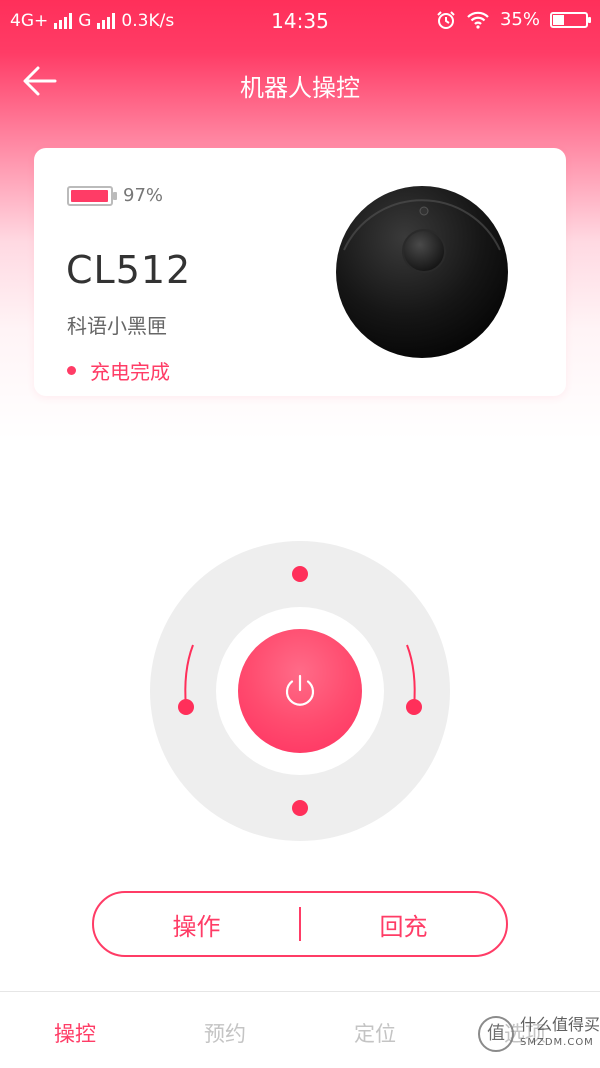  What do you see at coordinates (130, 372) in the screenshot?
I see `charge-status-text: 充电完成` at bounding box center [130, 372].